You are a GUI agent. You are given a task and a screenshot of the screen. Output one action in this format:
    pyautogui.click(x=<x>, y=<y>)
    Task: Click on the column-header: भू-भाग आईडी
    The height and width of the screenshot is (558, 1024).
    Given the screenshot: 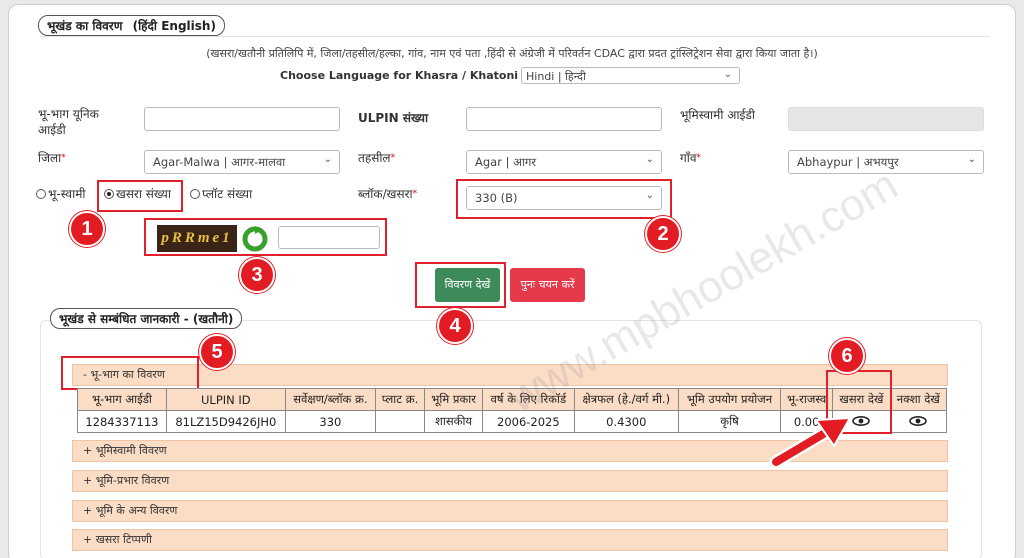 What is the action you would take?
    pyautogui.click(x=122, y=399)
    